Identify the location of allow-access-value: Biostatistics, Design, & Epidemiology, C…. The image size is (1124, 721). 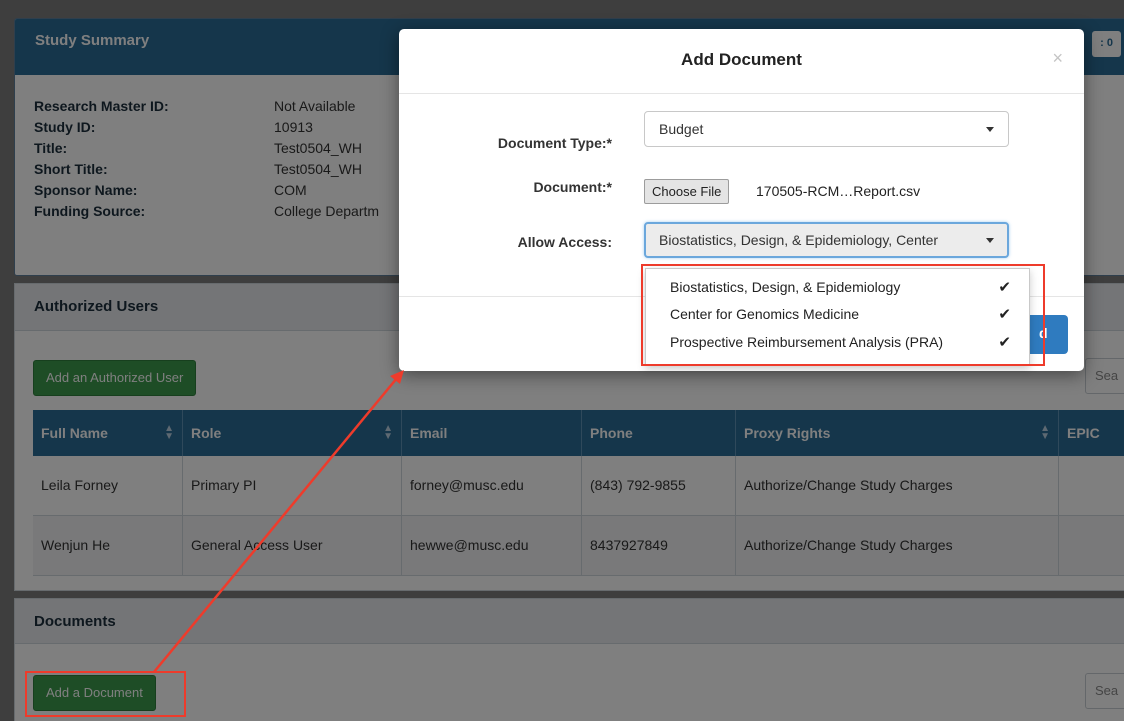
(799, 240).